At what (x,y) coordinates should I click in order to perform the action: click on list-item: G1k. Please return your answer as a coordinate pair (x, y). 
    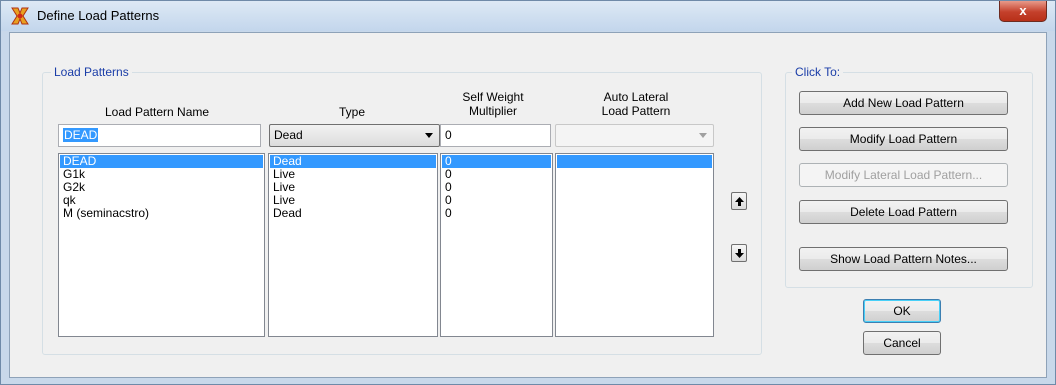
    Looking at the image, I should click on (161, 174).